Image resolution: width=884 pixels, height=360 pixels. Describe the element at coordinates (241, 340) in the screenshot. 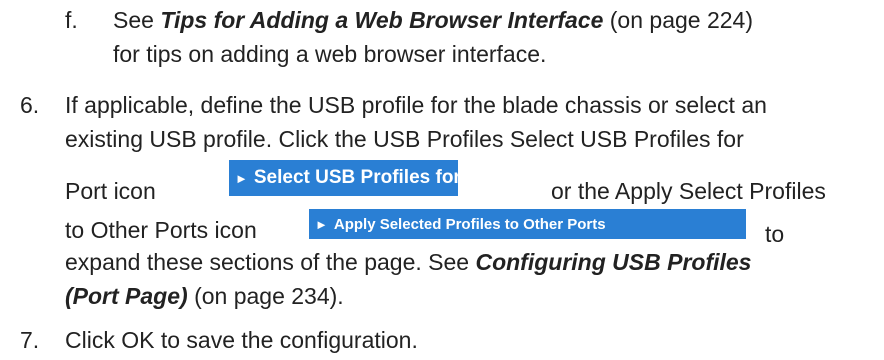

I see `step-7-text: Click OK to save the configuration.` at that location.